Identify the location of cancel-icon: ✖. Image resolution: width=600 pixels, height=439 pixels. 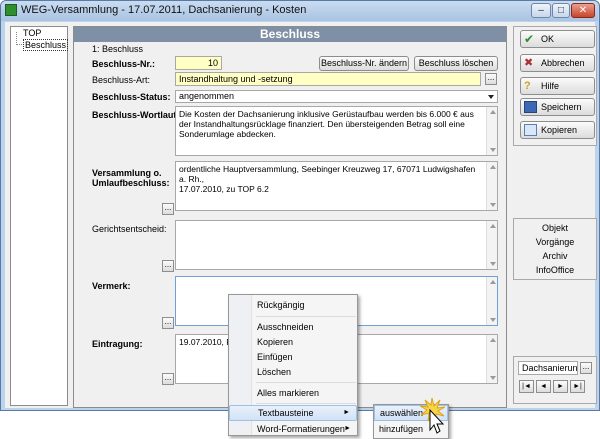
(529, 63).